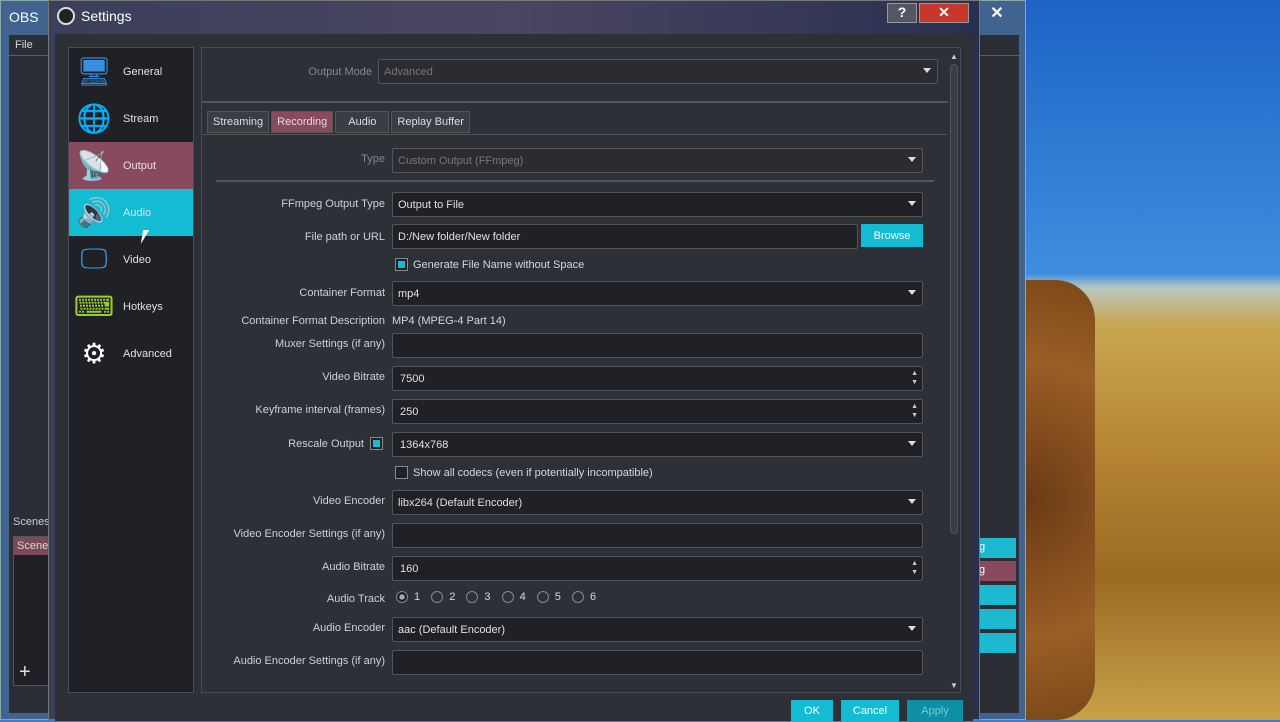  Describe the element at coordinates (892, 235) in the screenshot. I see `browse-button: Browse` at that location.